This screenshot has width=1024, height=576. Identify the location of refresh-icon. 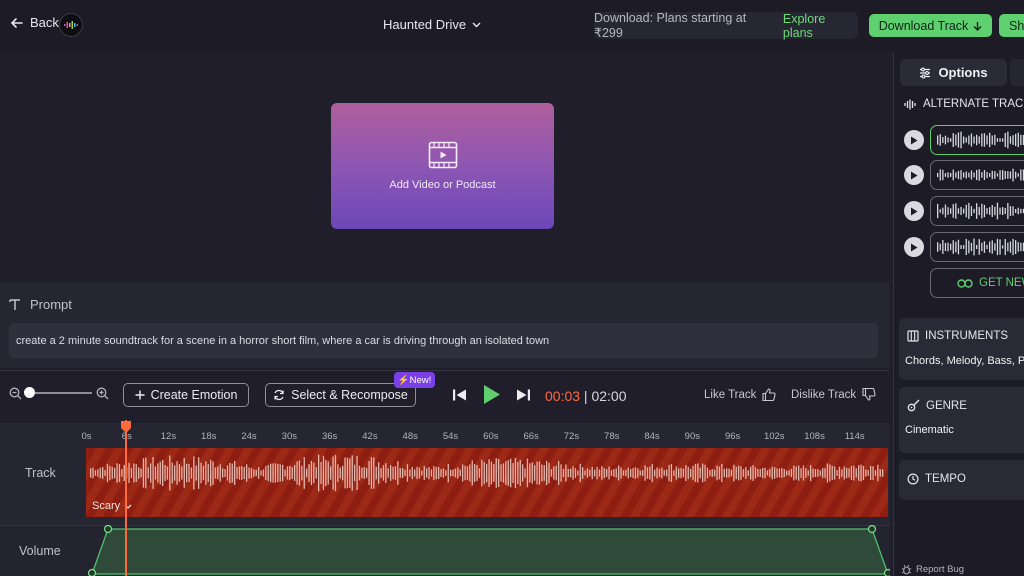
(279, 395).